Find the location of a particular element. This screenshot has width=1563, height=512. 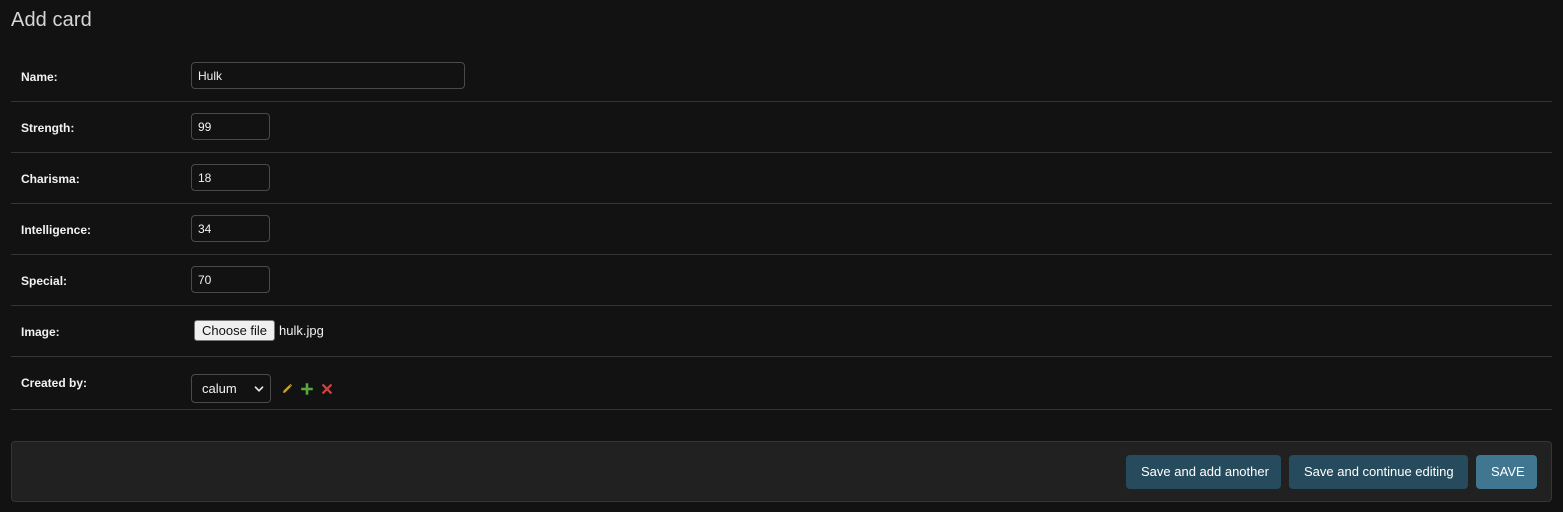

save-and-continue-editing-button: Save and continue editing is located at coordinates (1378, 472).